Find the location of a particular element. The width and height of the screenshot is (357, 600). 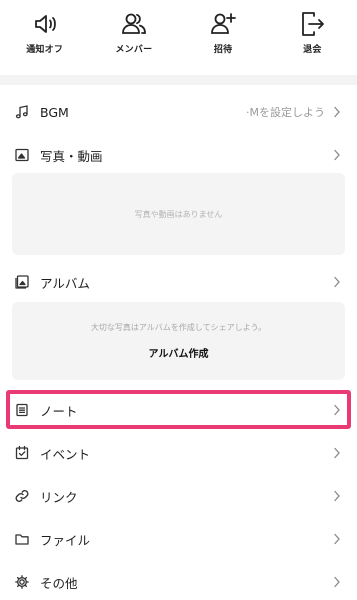

notification-off-label: 通知オフ is located at coordinates (45, 50).